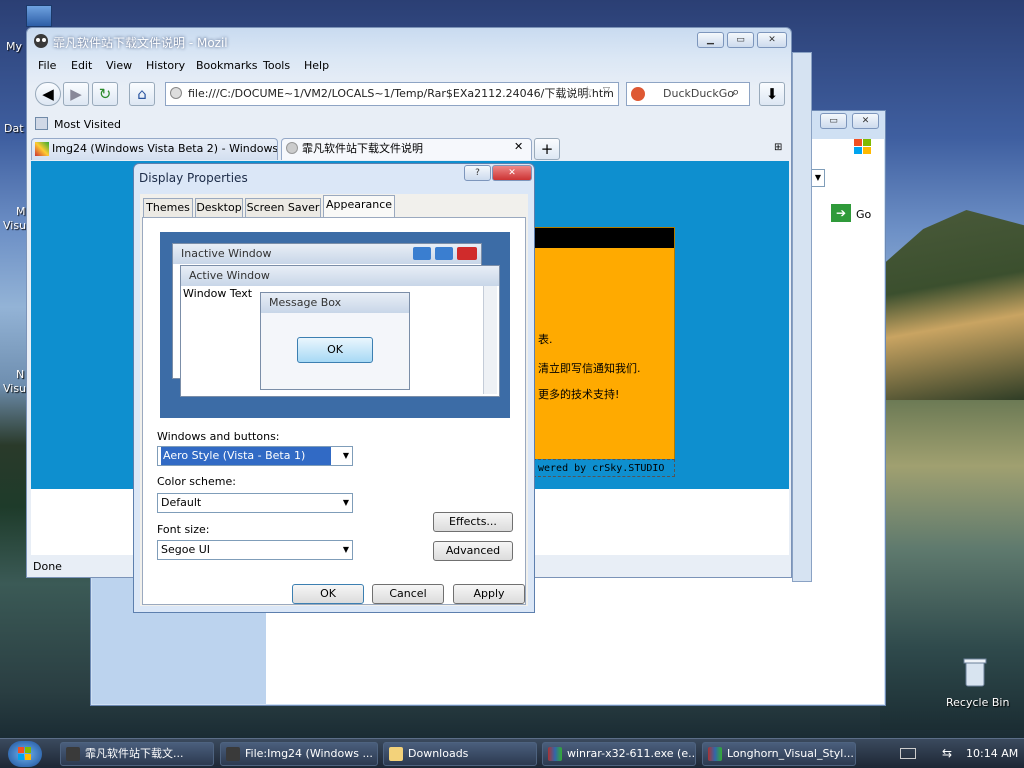  Describe the element at coordinates (81, 65) in the screenshot. I see `menu-edit: Edit` at that location.